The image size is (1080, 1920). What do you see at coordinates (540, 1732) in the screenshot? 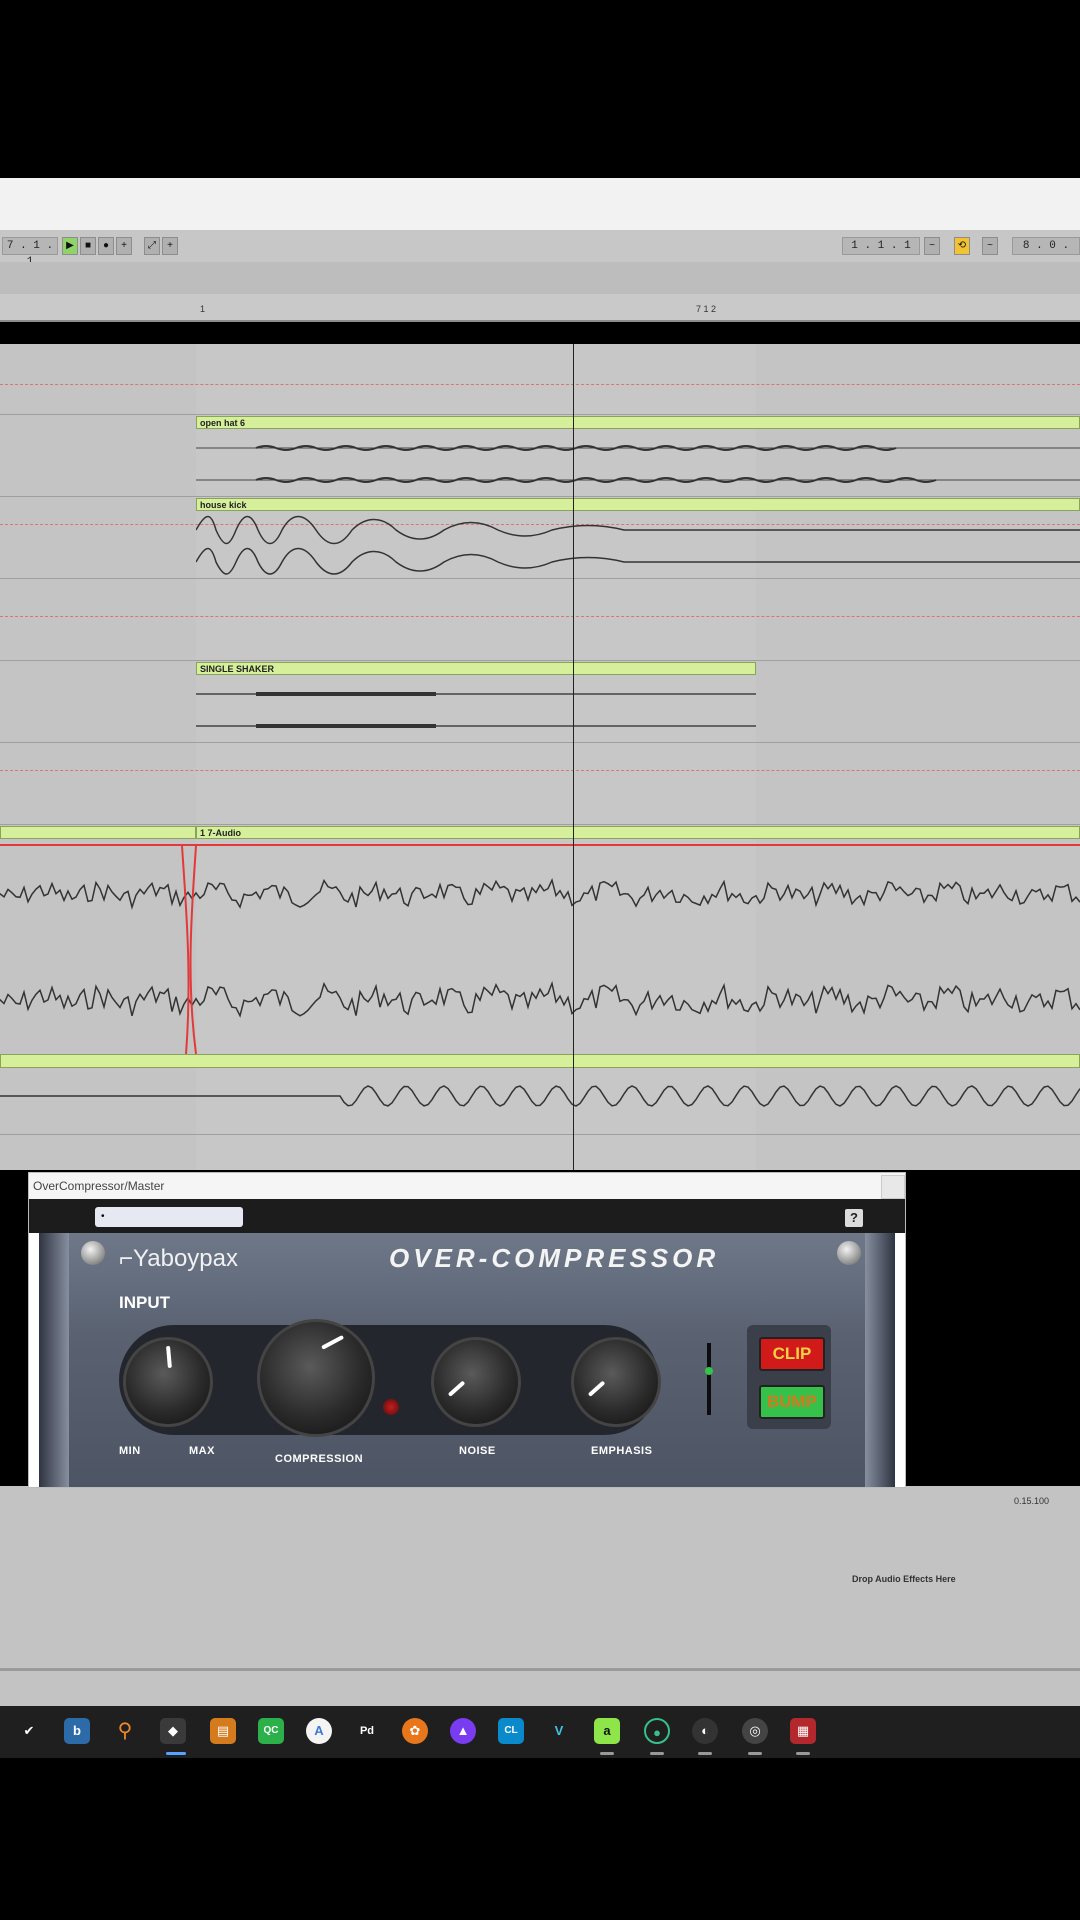
I see `taskbar: ✔ b ⚲ ◆ ▤ QC A Pd ✿ ▲ CL V a ● ◐ ◎ ▦` at bounding box center [540, 1732].